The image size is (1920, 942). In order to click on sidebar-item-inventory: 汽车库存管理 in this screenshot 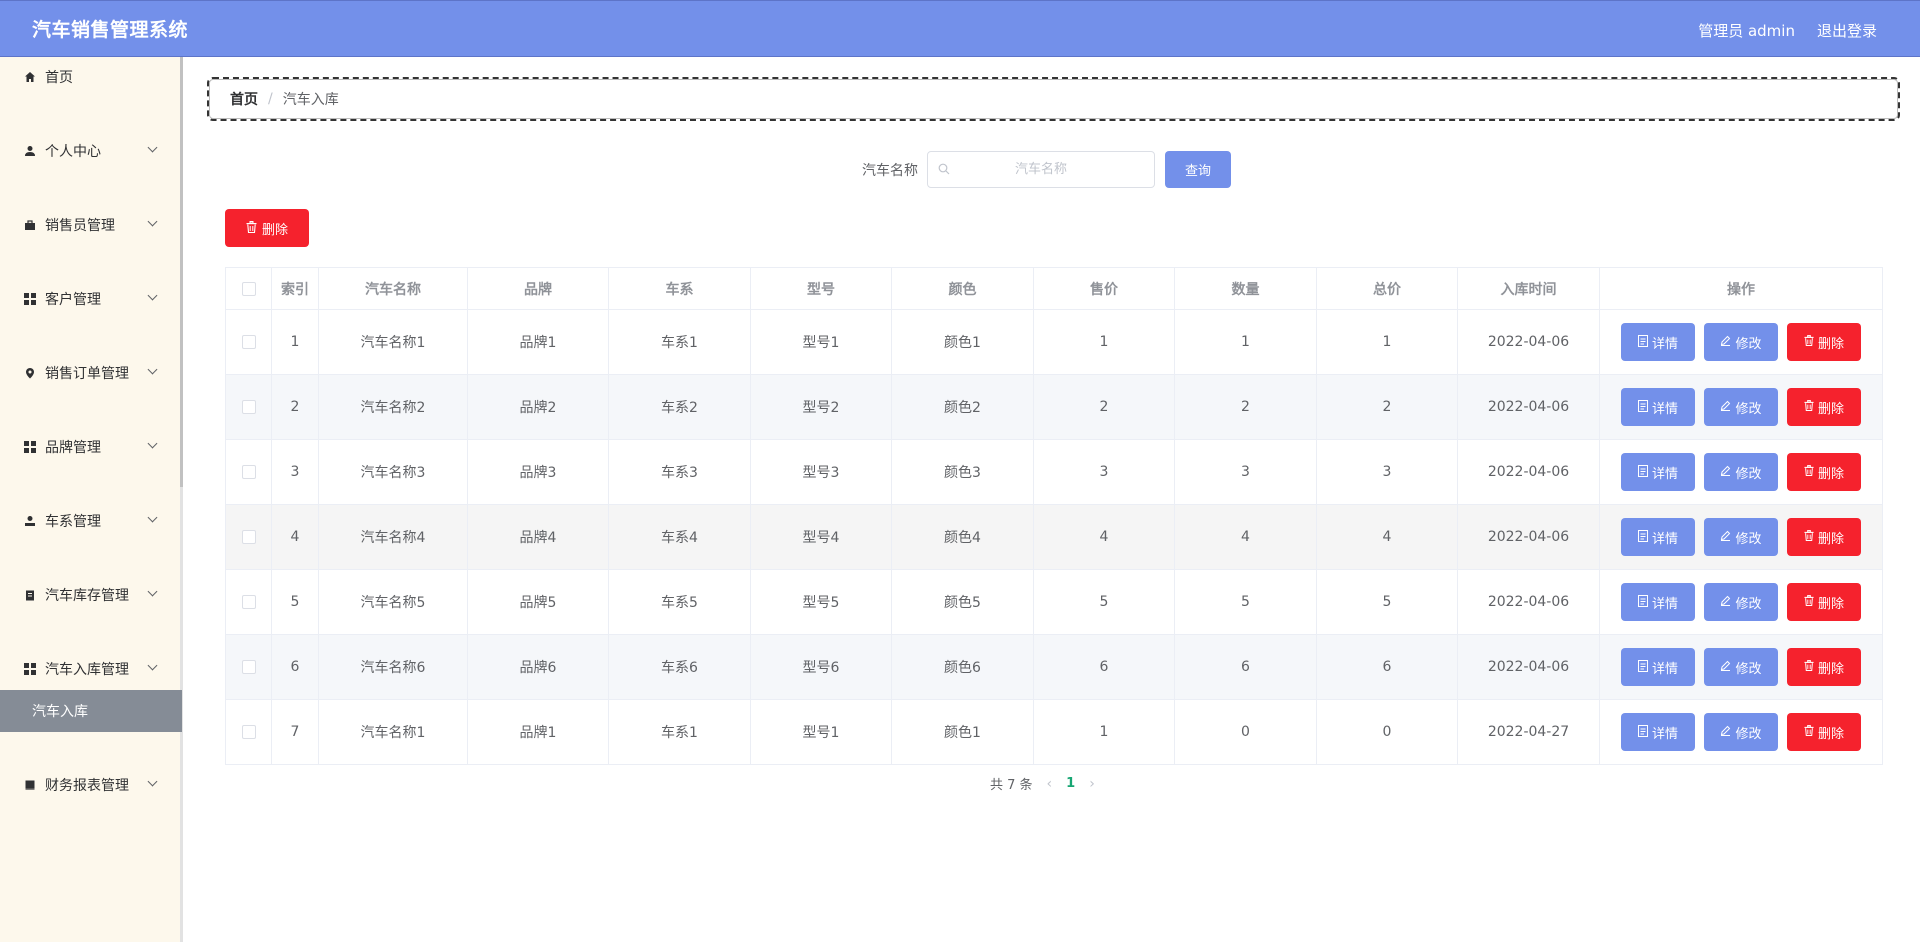, I will do `click(90, 595)`.